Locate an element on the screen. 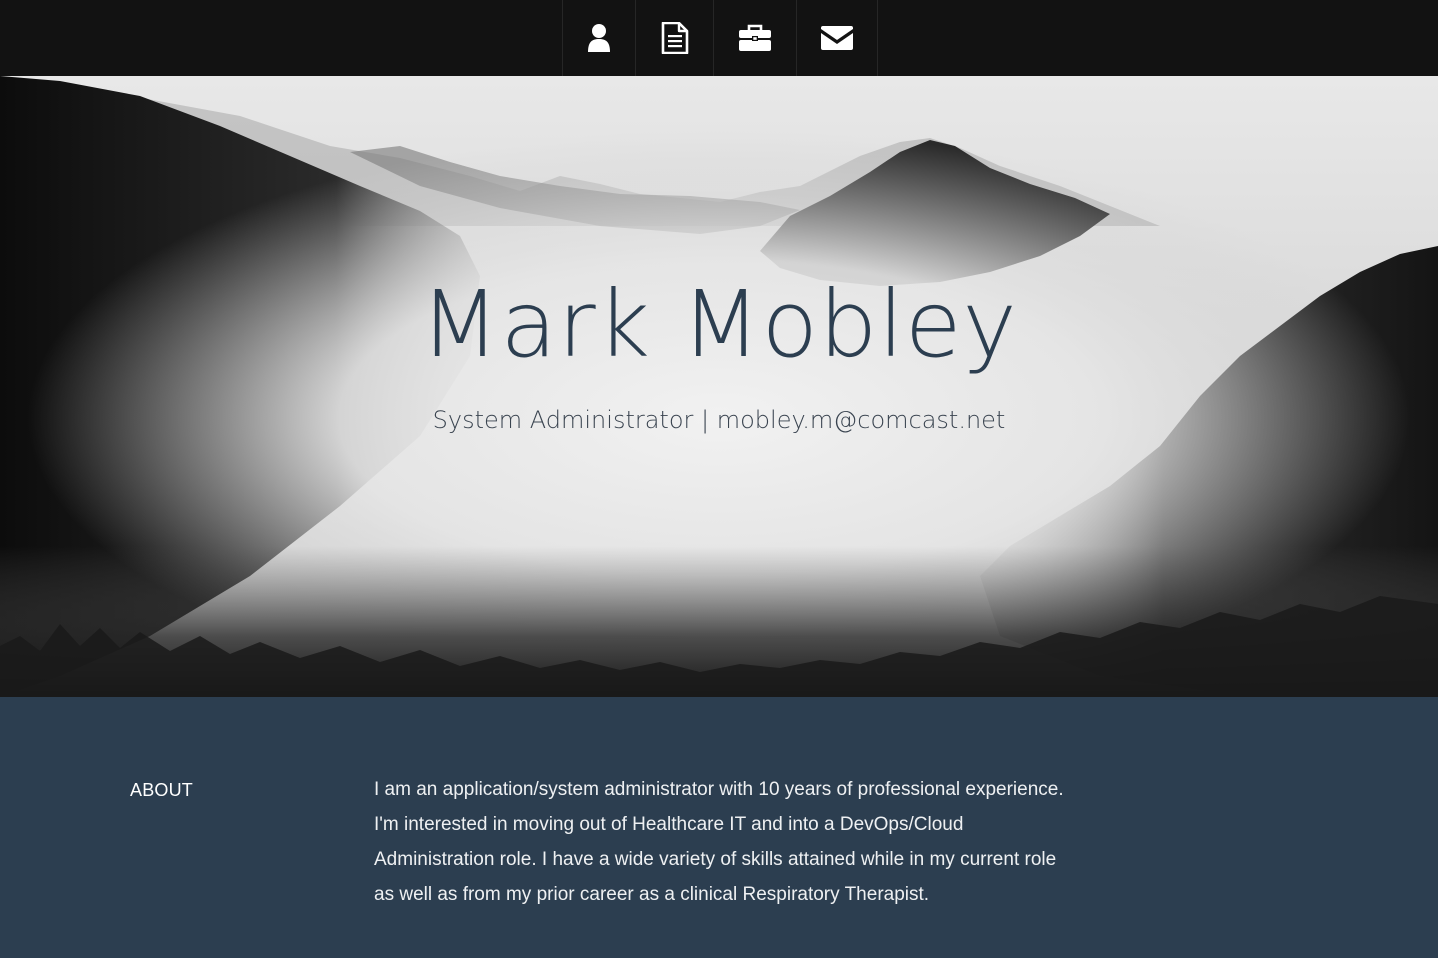  nav-portfolio-link is located at coordinates (754, 38).